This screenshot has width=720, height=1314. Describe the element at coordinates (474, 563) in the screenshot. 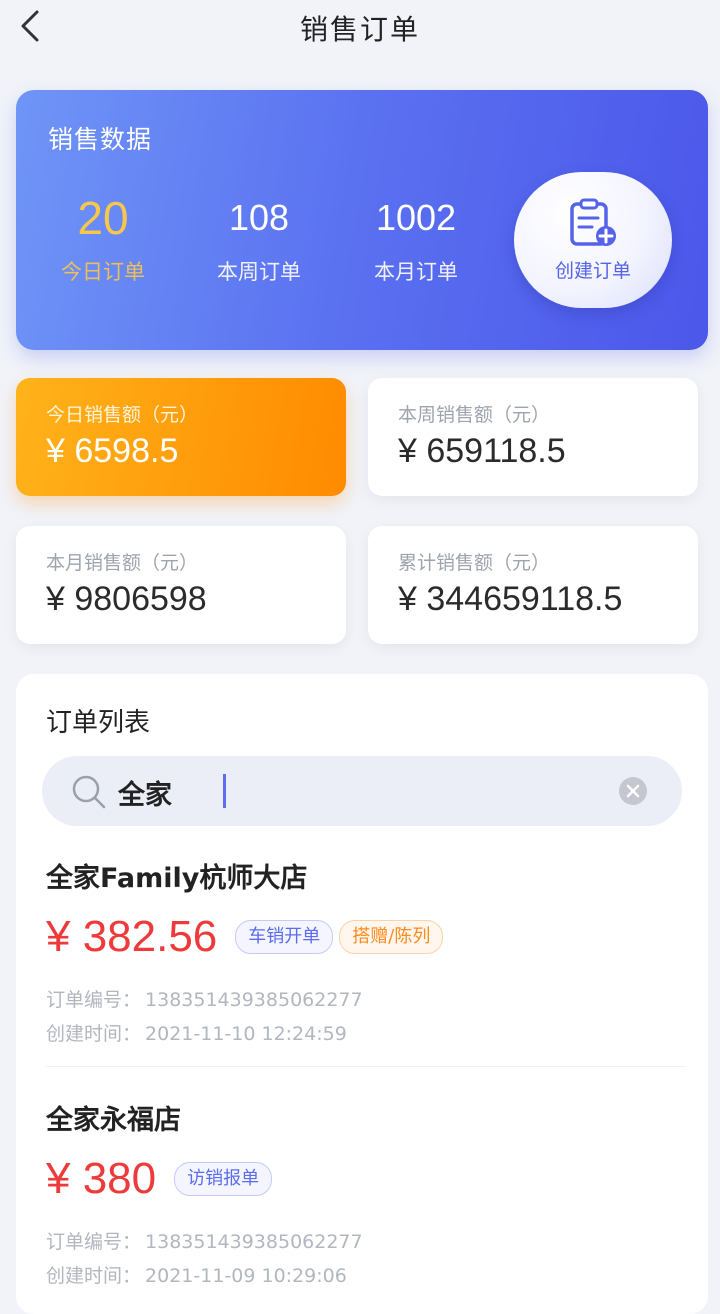

I see `amount-label: 累计销售额（元）` at that location.